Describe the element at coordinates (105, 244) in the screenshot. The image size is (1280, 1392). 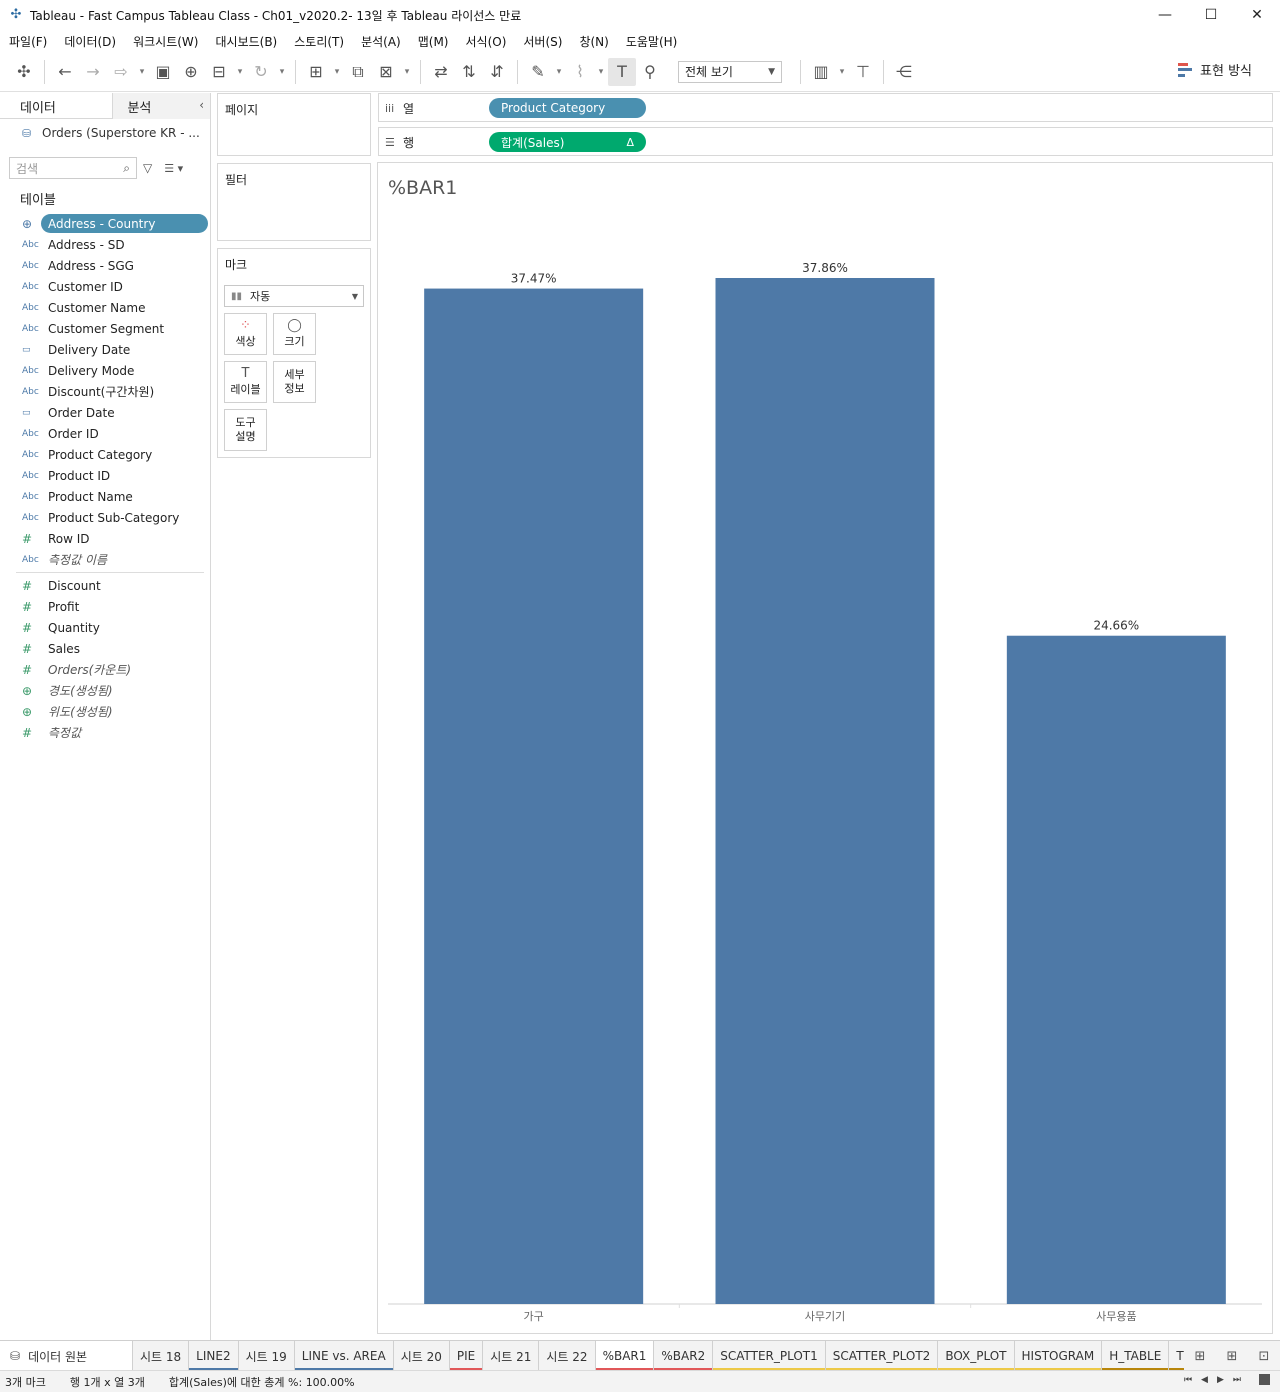
I see `field-item: Abc Address - SD` at that location.